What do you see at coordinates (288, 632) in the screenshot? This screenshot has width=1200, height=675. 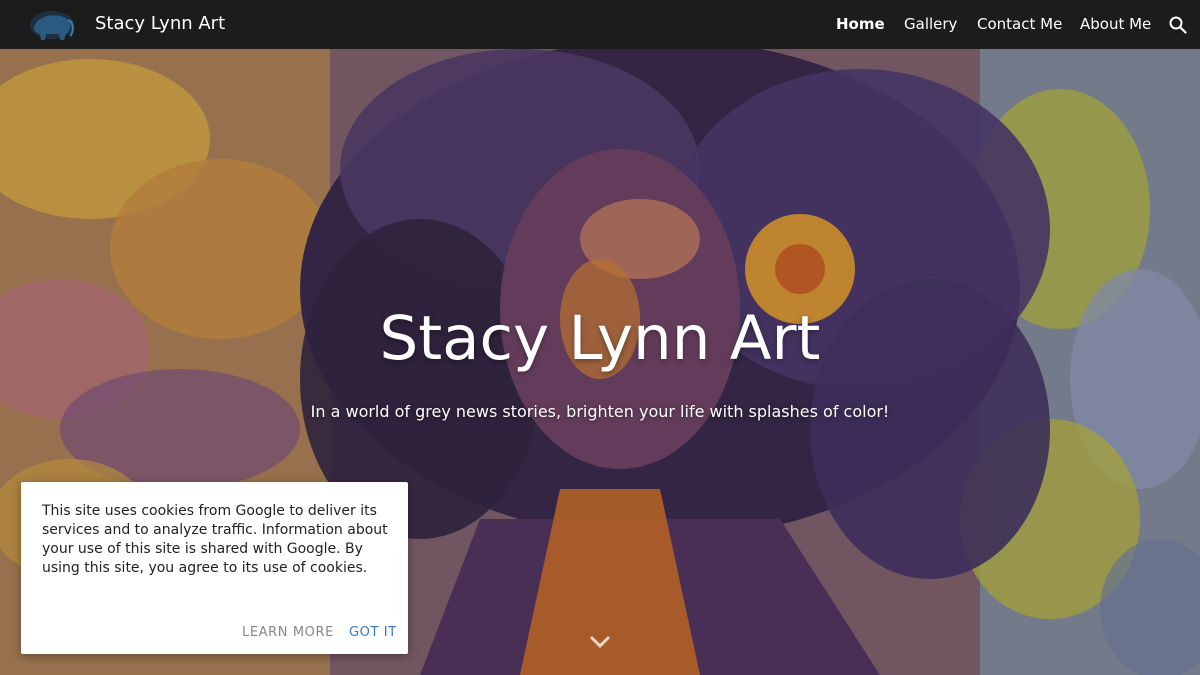 I see `learn-more-button: LEARN MORE` at bounding box center [288, 632].